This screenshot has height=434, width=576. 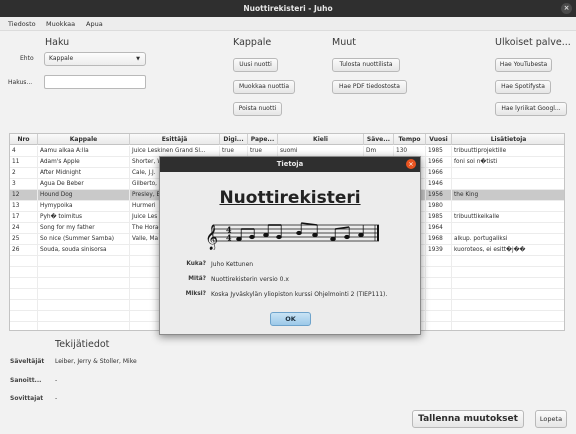 I want to click on column-header-kappale: Kappale, so click(x=84, y=139).